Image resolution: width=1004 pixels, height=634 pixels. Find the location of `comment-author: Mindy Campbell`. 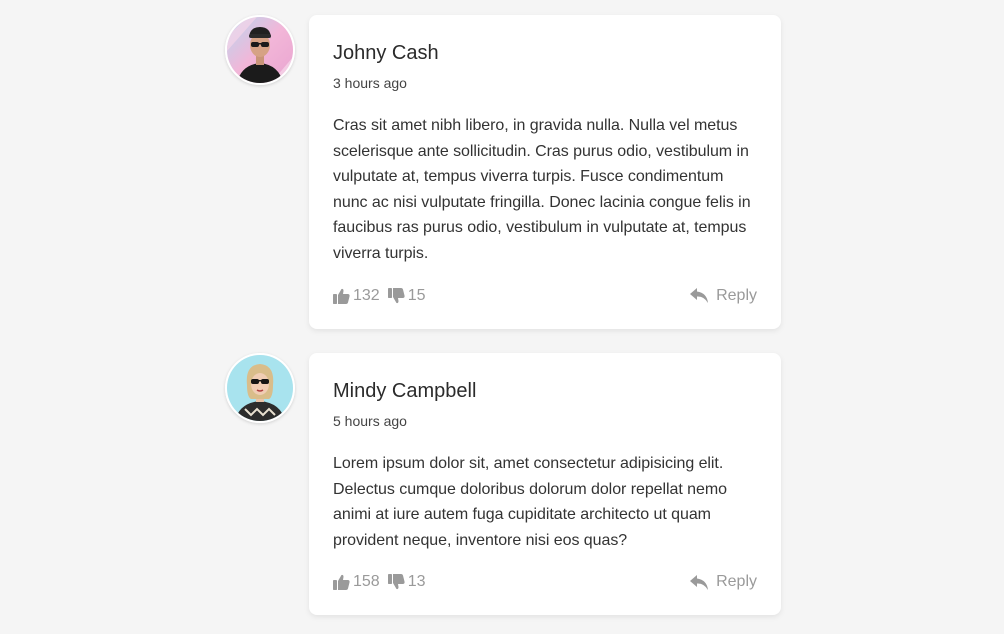

comment-author: Mindy Campbell is located at coordinates (545, 391).